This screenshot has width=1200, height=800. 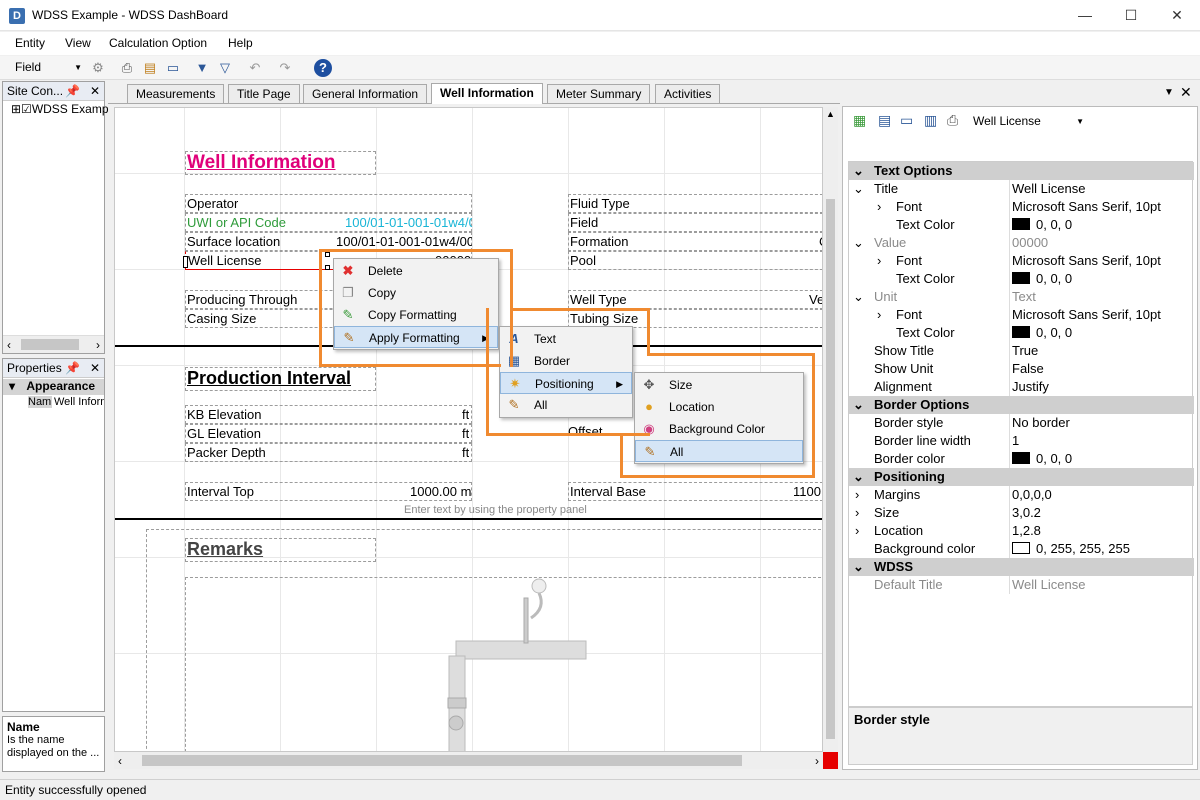 What do you see at coordinates (55, 217) in the screenshot?
I see `site-contents-panel: Site Con... 📌 ✕ ⊞☑WDSS Examp ‹ ›` at bounding box center [55, 217].